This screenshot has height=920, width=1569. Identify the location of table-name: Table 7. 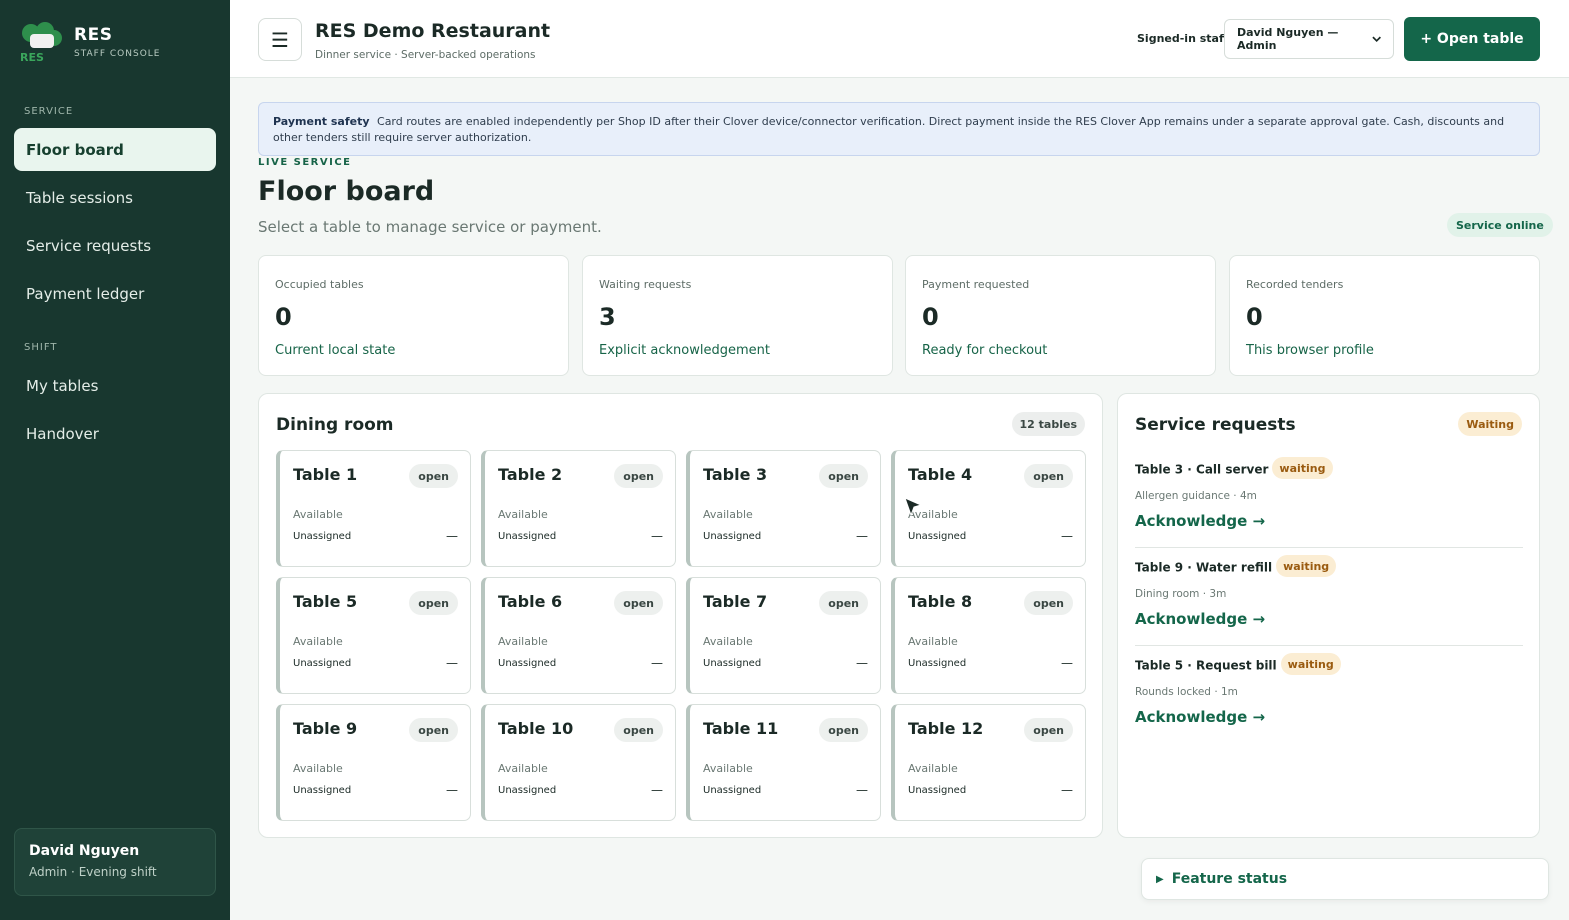
(735, 601).